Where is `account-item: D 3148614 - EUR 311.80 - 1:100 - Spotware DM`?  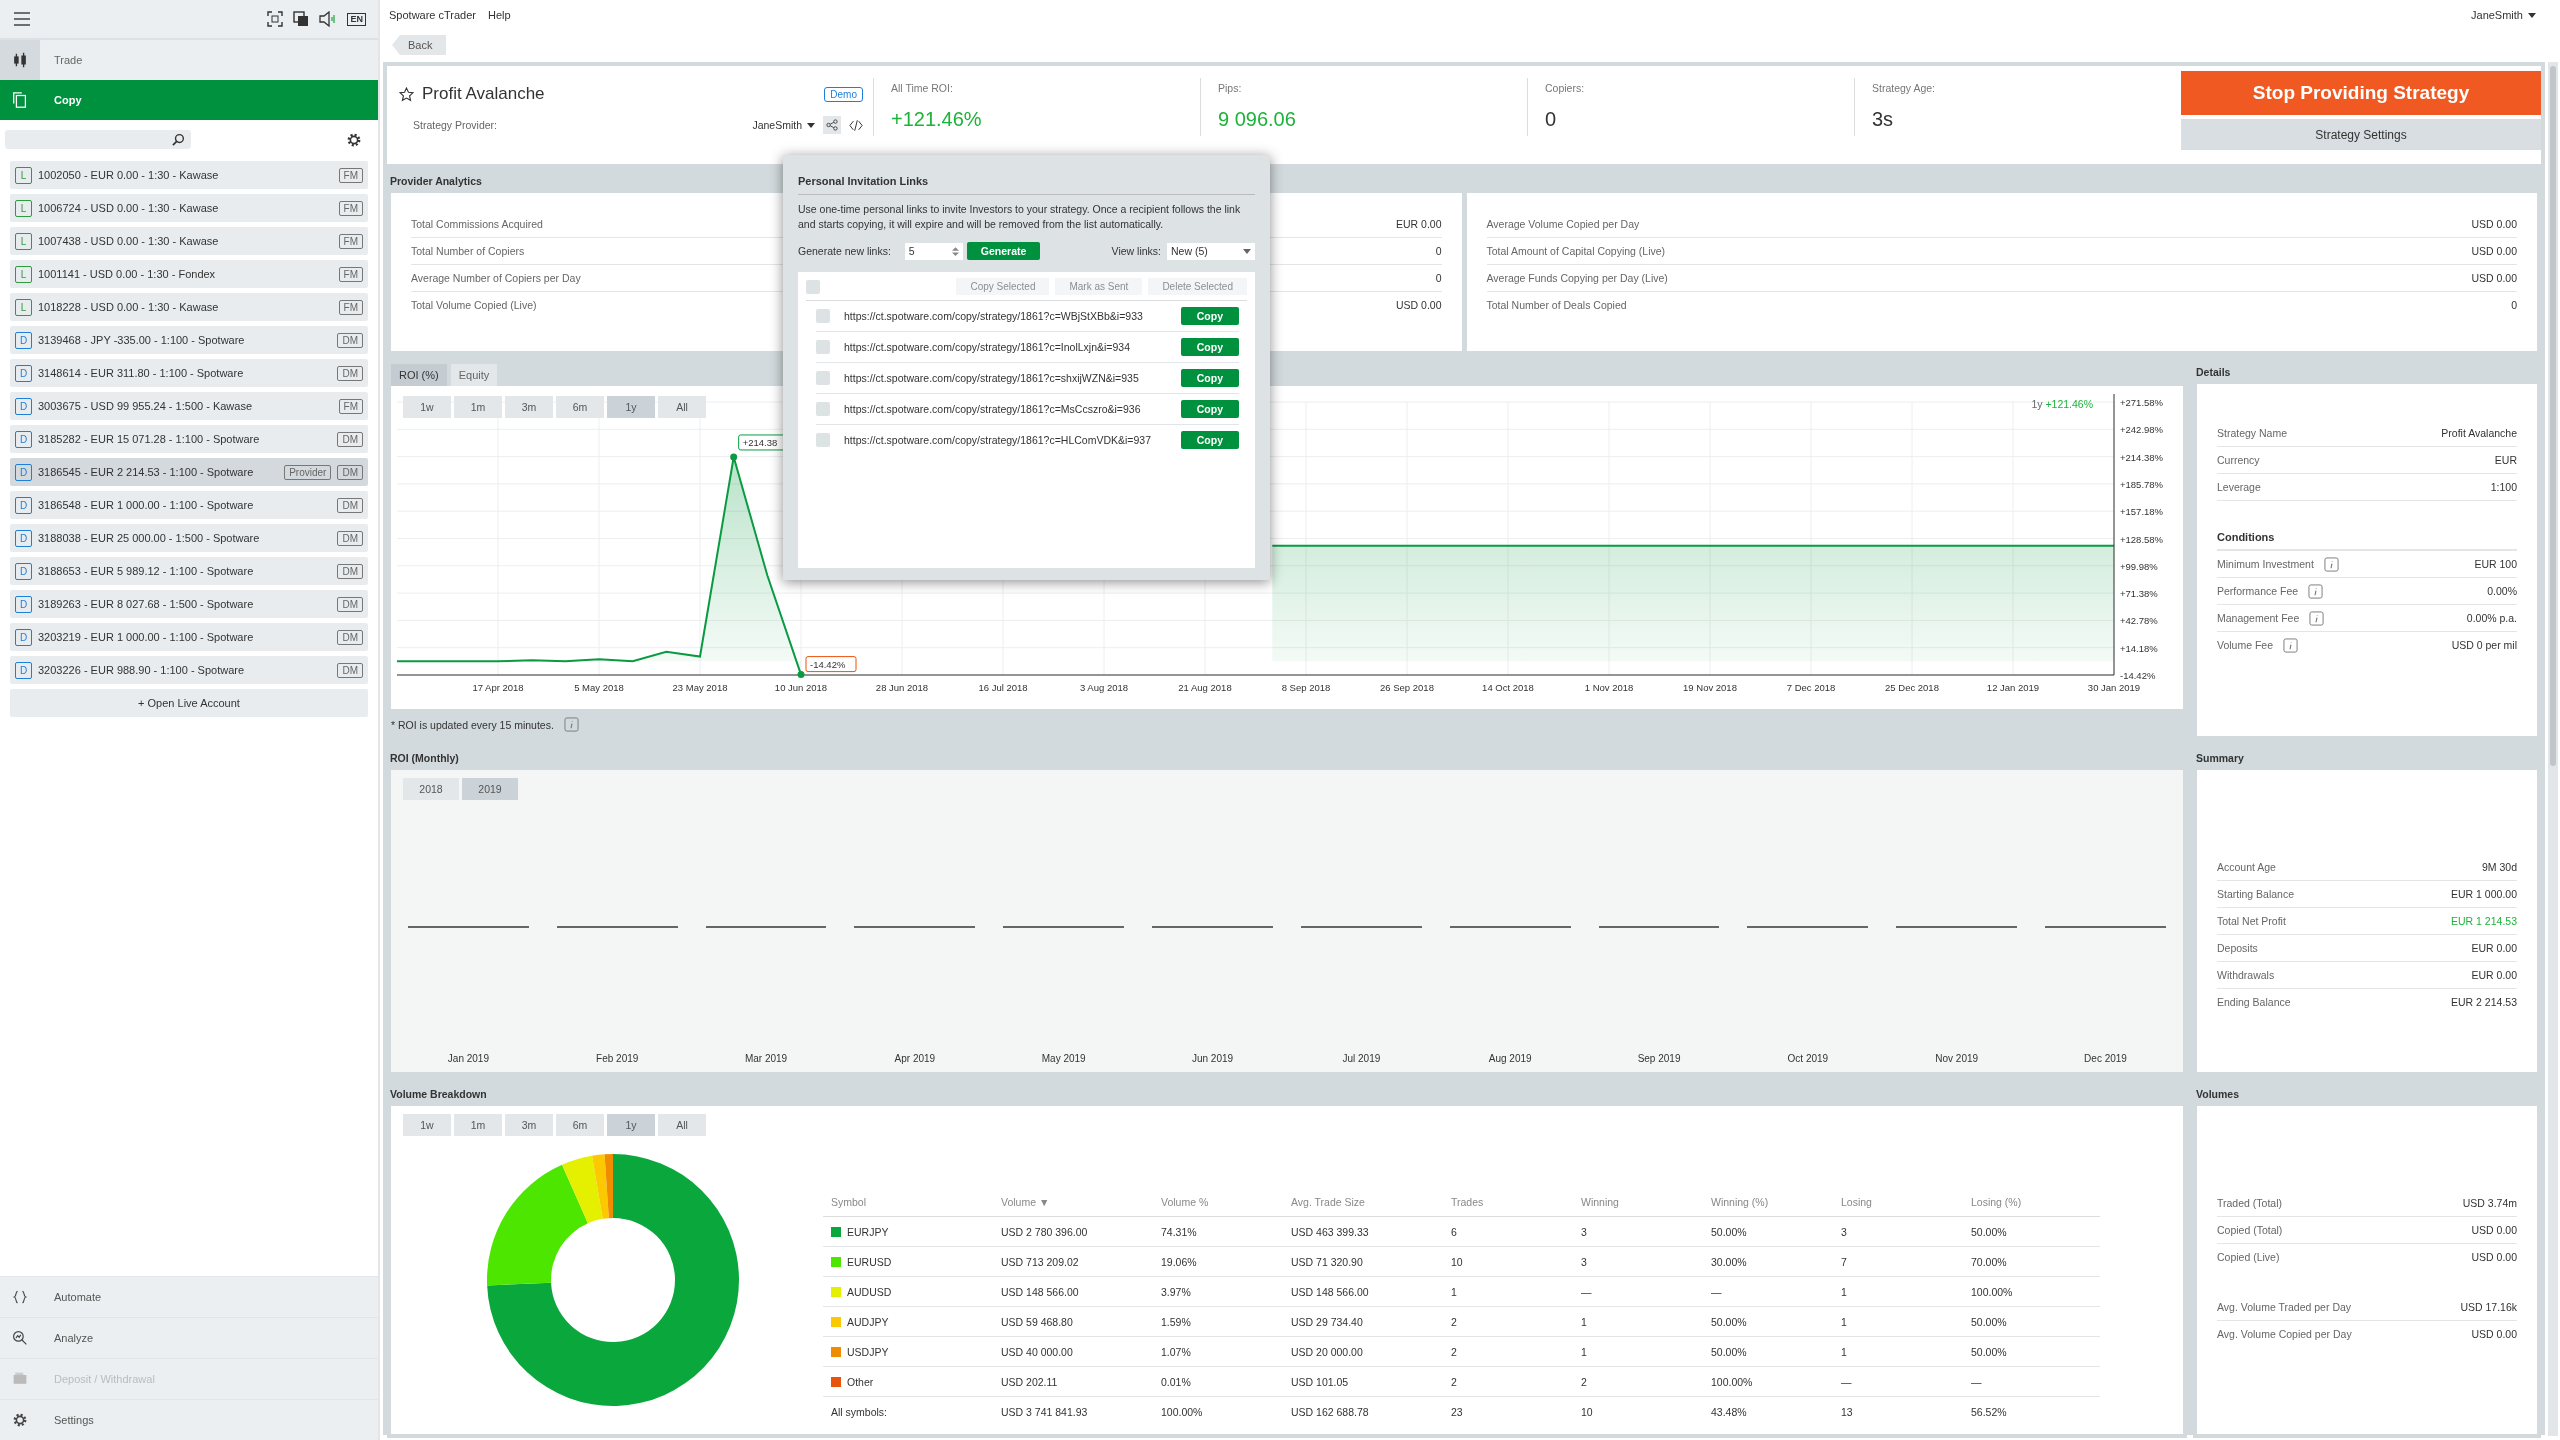 account-item: D 3148614 - EUR 311.80 - 1:100 - Spotware DM is located at coordinates (189, 373).